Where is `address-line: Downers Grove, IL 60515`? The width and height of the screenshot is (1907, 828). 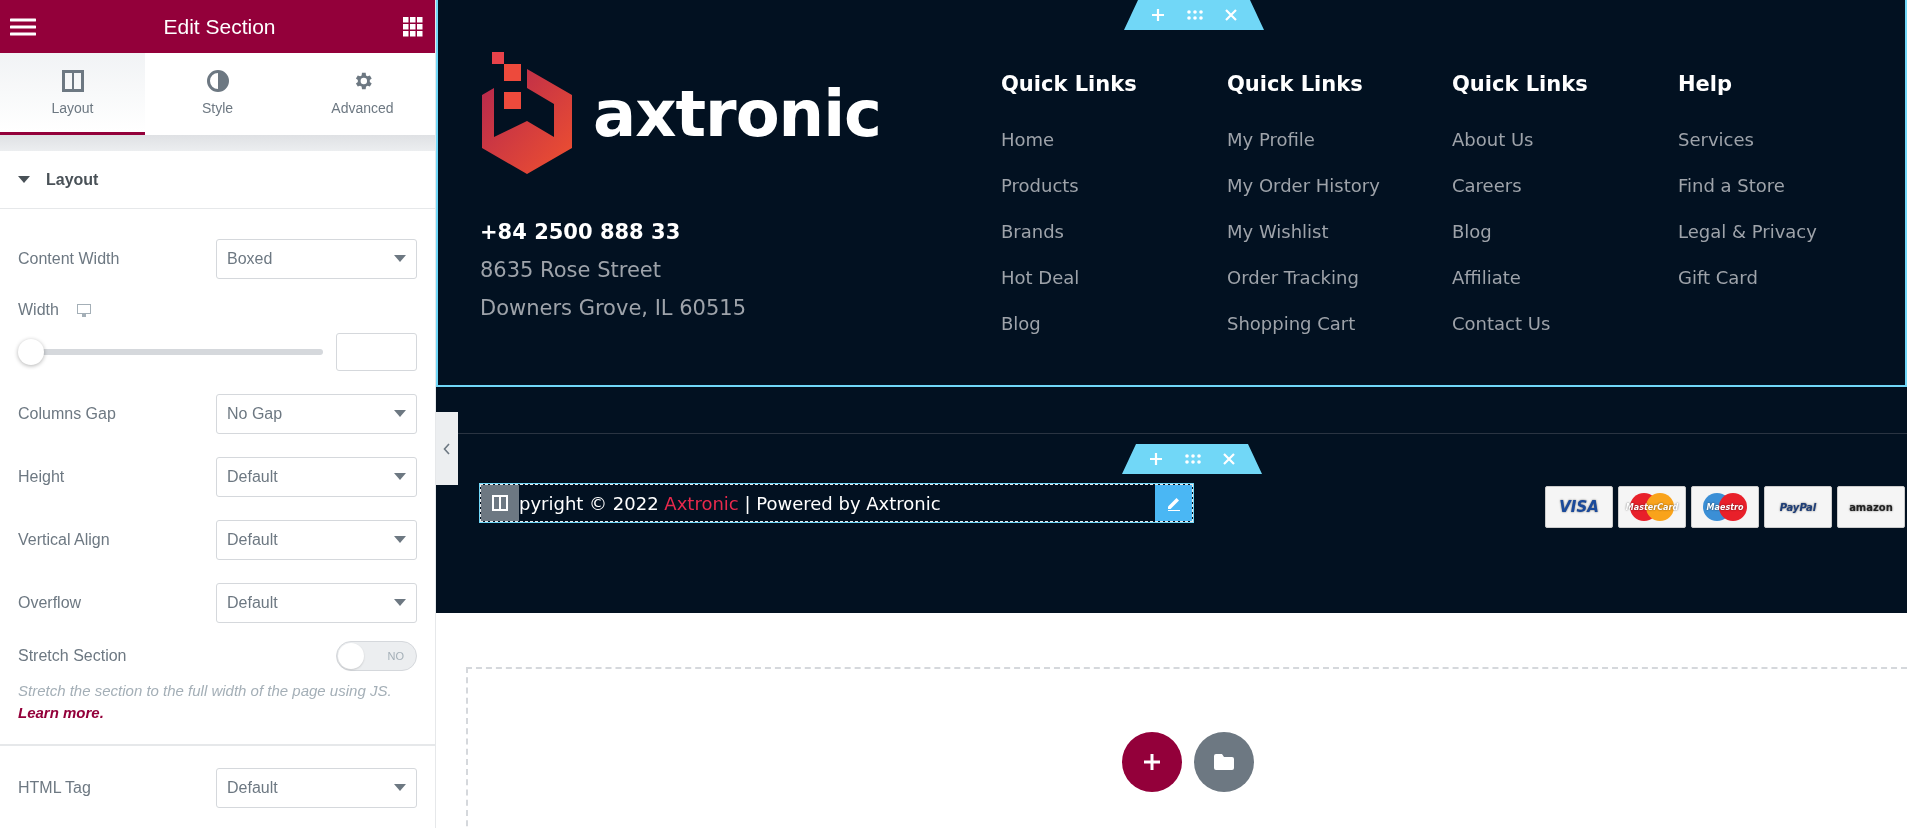 address-line: Downers Grove, IL 60515 is located at coordinates (614, 308).